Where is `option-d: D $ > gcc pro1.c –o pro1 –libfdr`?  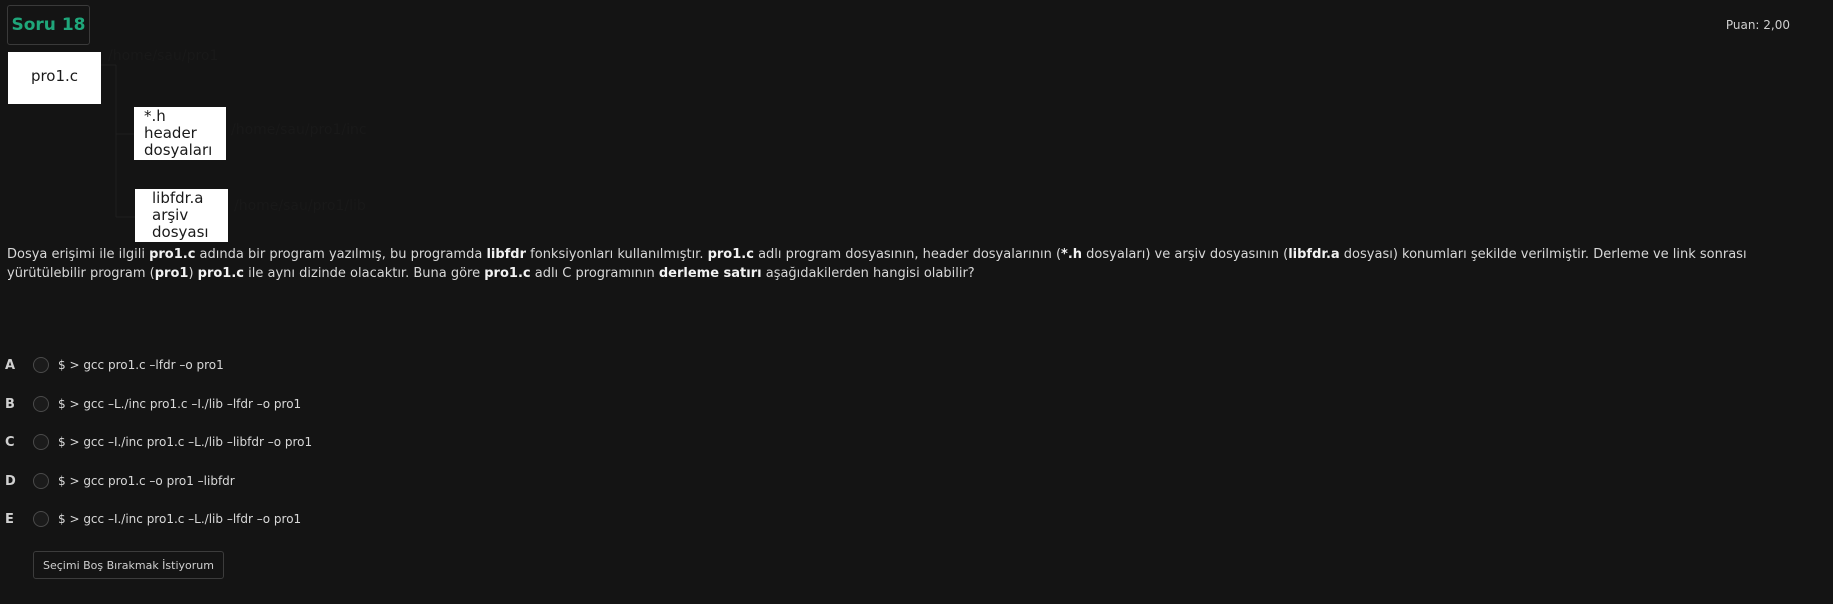 option-d: D $ > gcc pro1.c –o pro1 –libfdr is located at coordinates (117, 481).